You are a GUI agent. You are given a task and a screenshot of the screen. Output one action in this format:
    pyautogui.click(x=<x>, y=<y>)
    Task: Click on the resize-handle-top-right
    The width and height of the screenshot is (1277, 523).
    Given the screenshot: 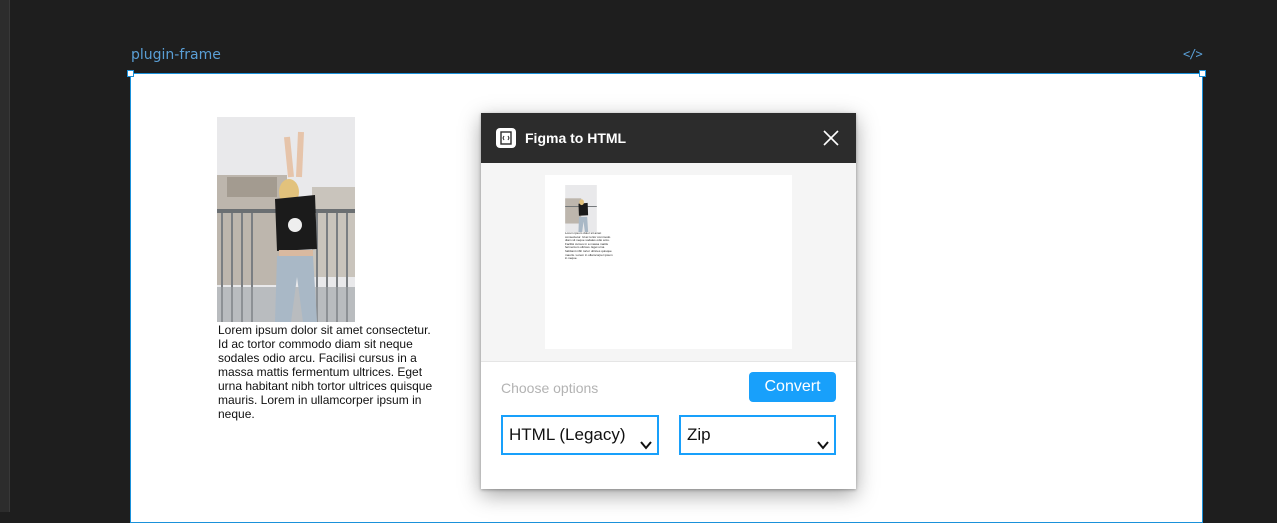 What is the action you would take?
    pyautogui.click(x=1202, y=73)
    